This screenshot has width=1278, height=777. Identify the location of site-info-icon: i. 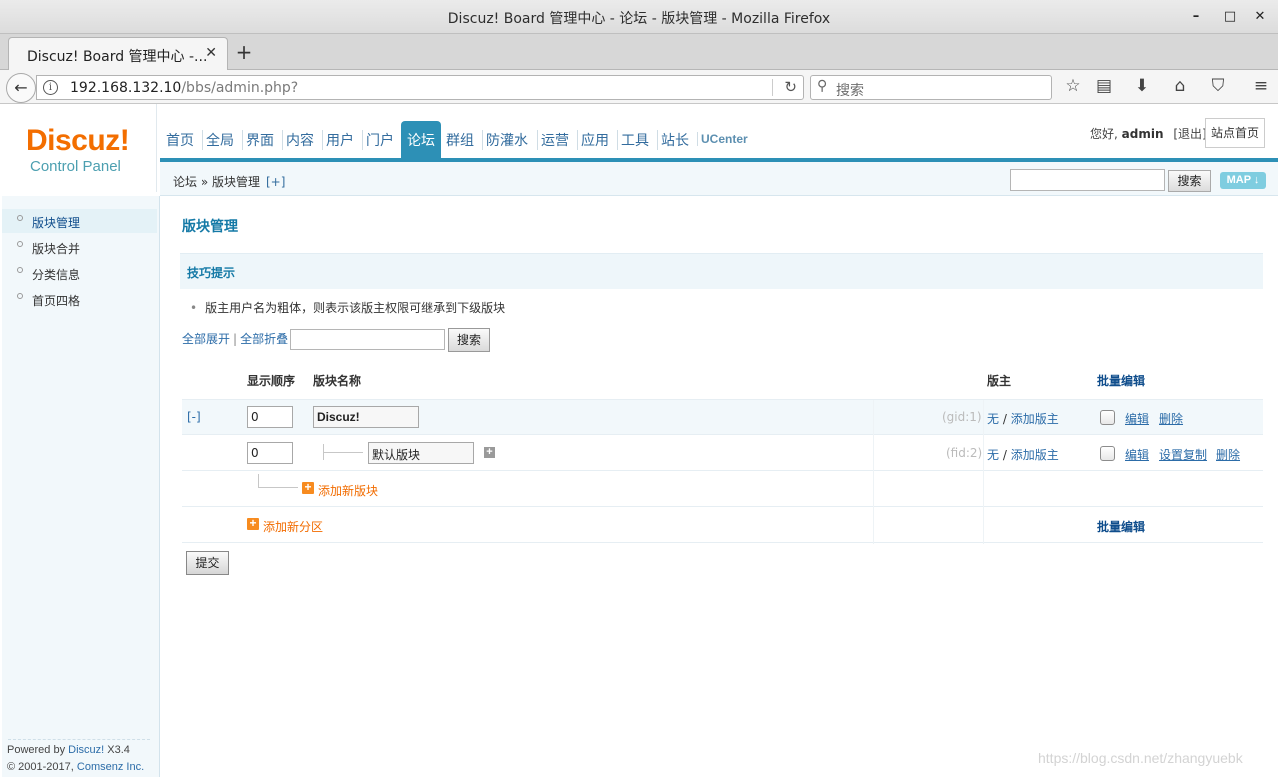
(50, 87).